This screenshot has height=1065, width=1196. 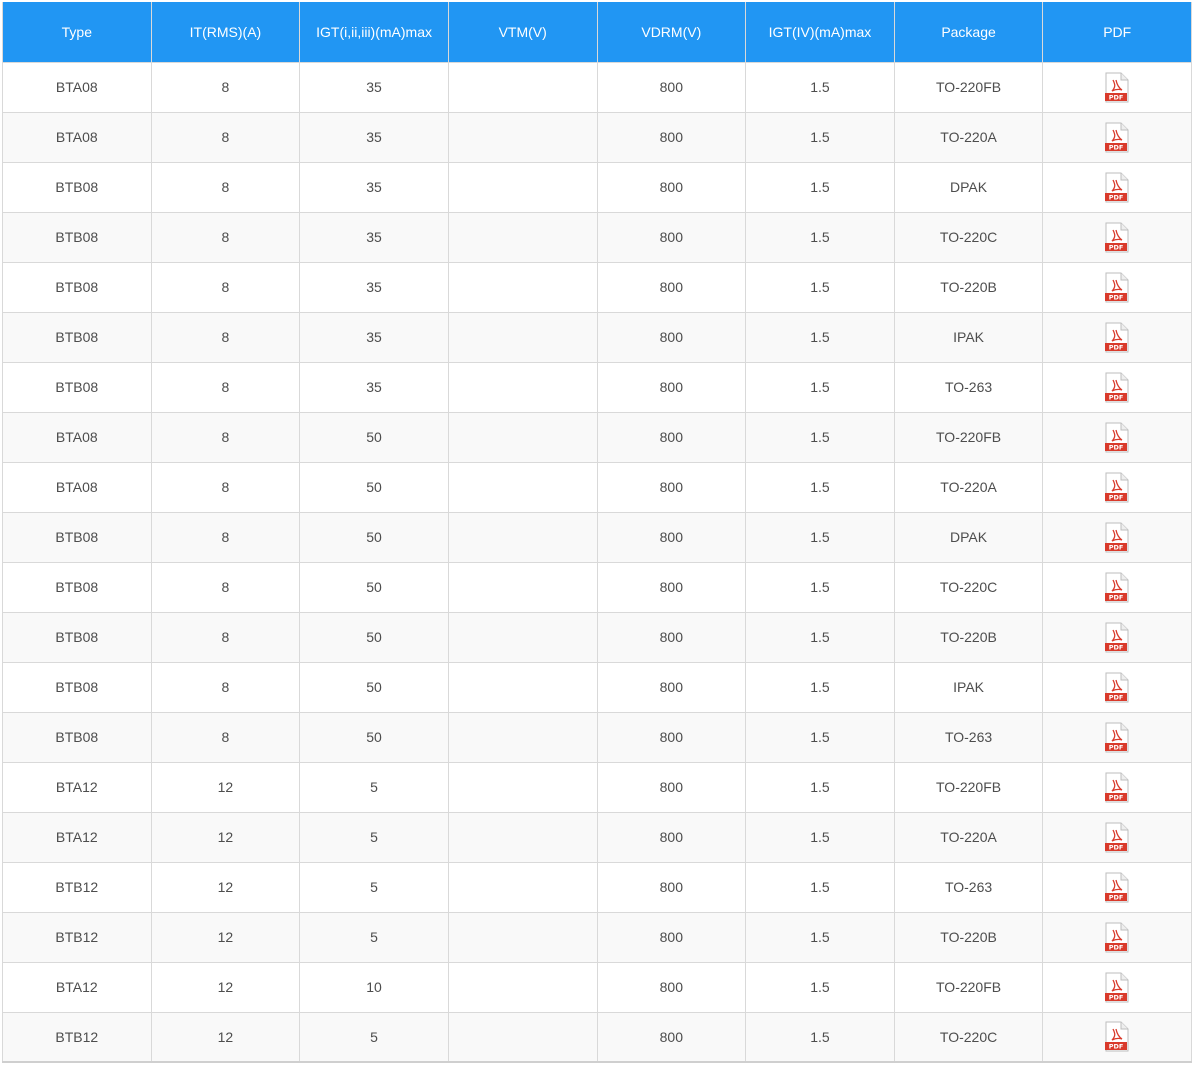 I want to click on table-row: BTB08 8 35 800 1.5 IPAK PDF, so click(x=597, y=337).